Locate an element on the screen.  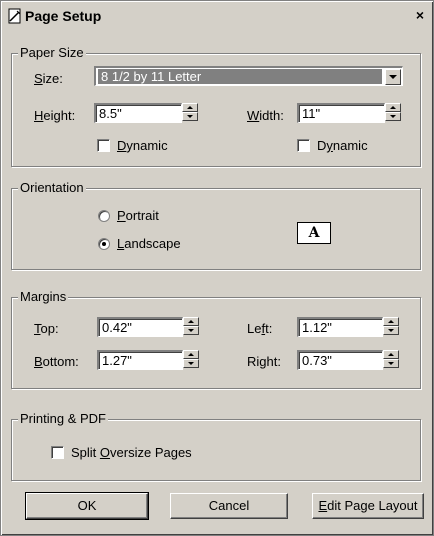
left-margin-label: Left: is located at coordinates (260, 328).